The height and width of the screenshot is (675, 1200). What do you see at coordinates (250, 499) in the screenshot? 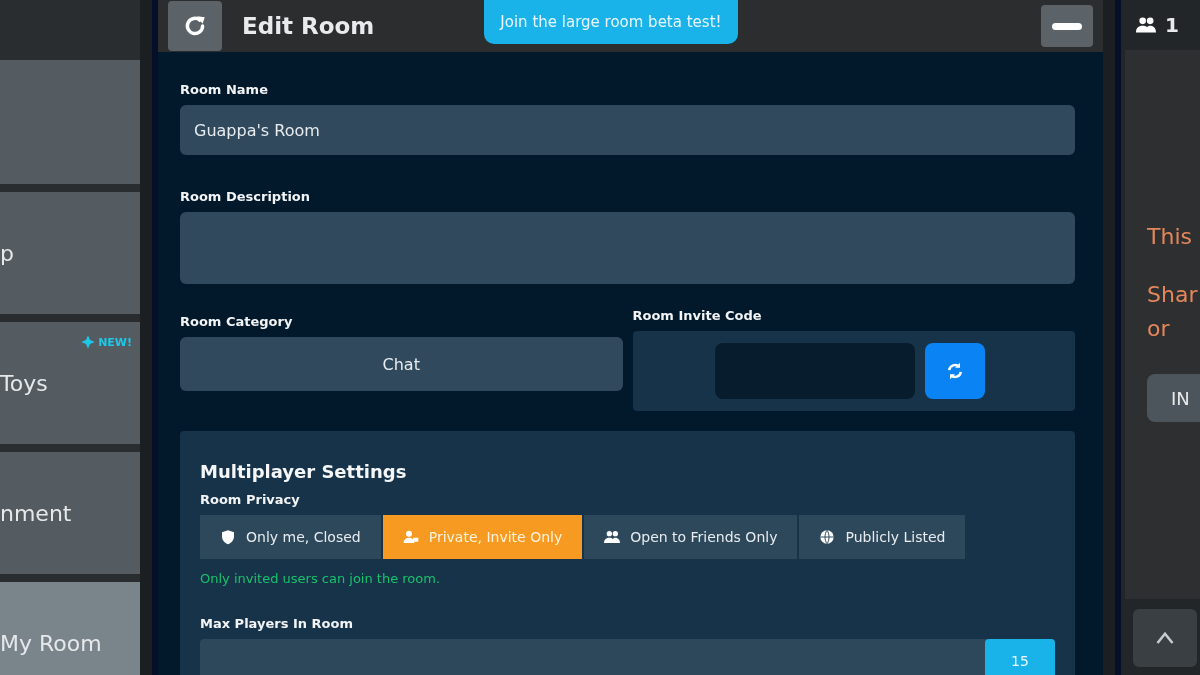
I see `field-label: Room Privacy` at bounding box center [250, 499].